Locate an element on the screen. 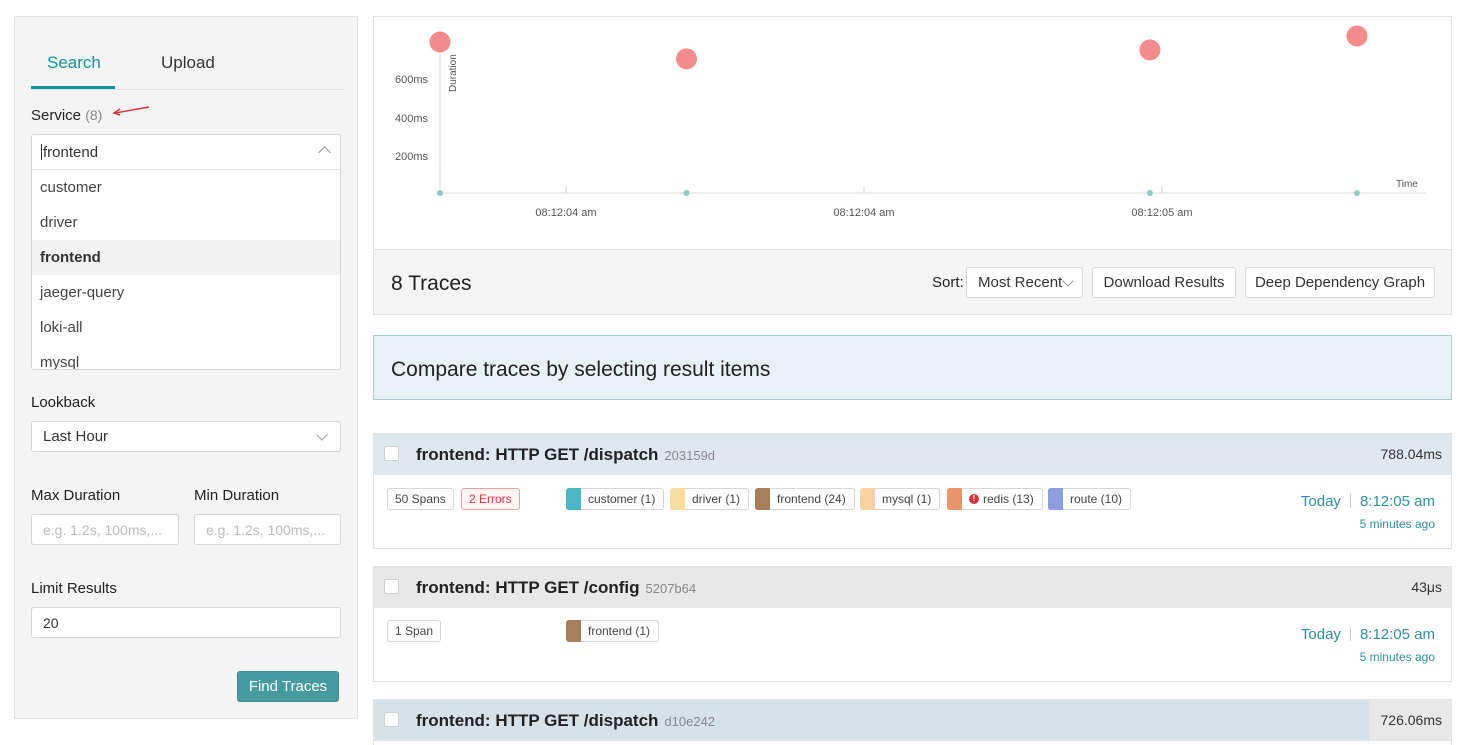 Image resolution: width=1464 pixels, height=745 pixels. annotation-arrow-icon is located at coordinates (131, 111).